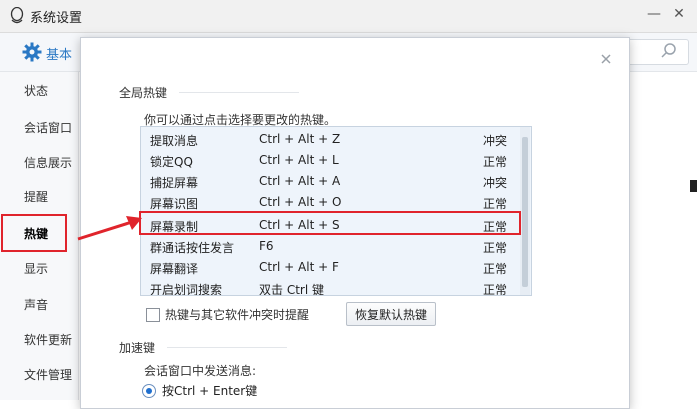  I want to click on tab-basic-settings: 基本, so click(59, 53).